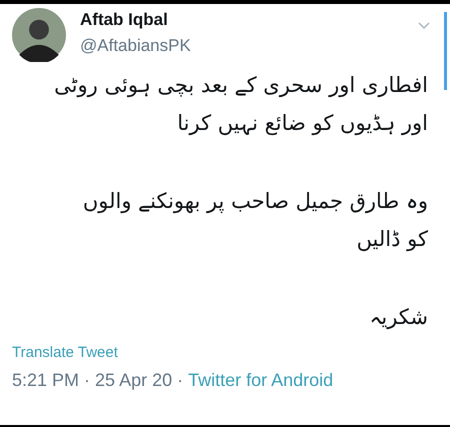  Describe the element at coordinates (241, 105) in the screenshot. I see `tweet-text: افطاری اور سحری کے بعد بچی ہوئی روٹی اور ہڈیوں کو ضائع نہیں کرنا` at that location.